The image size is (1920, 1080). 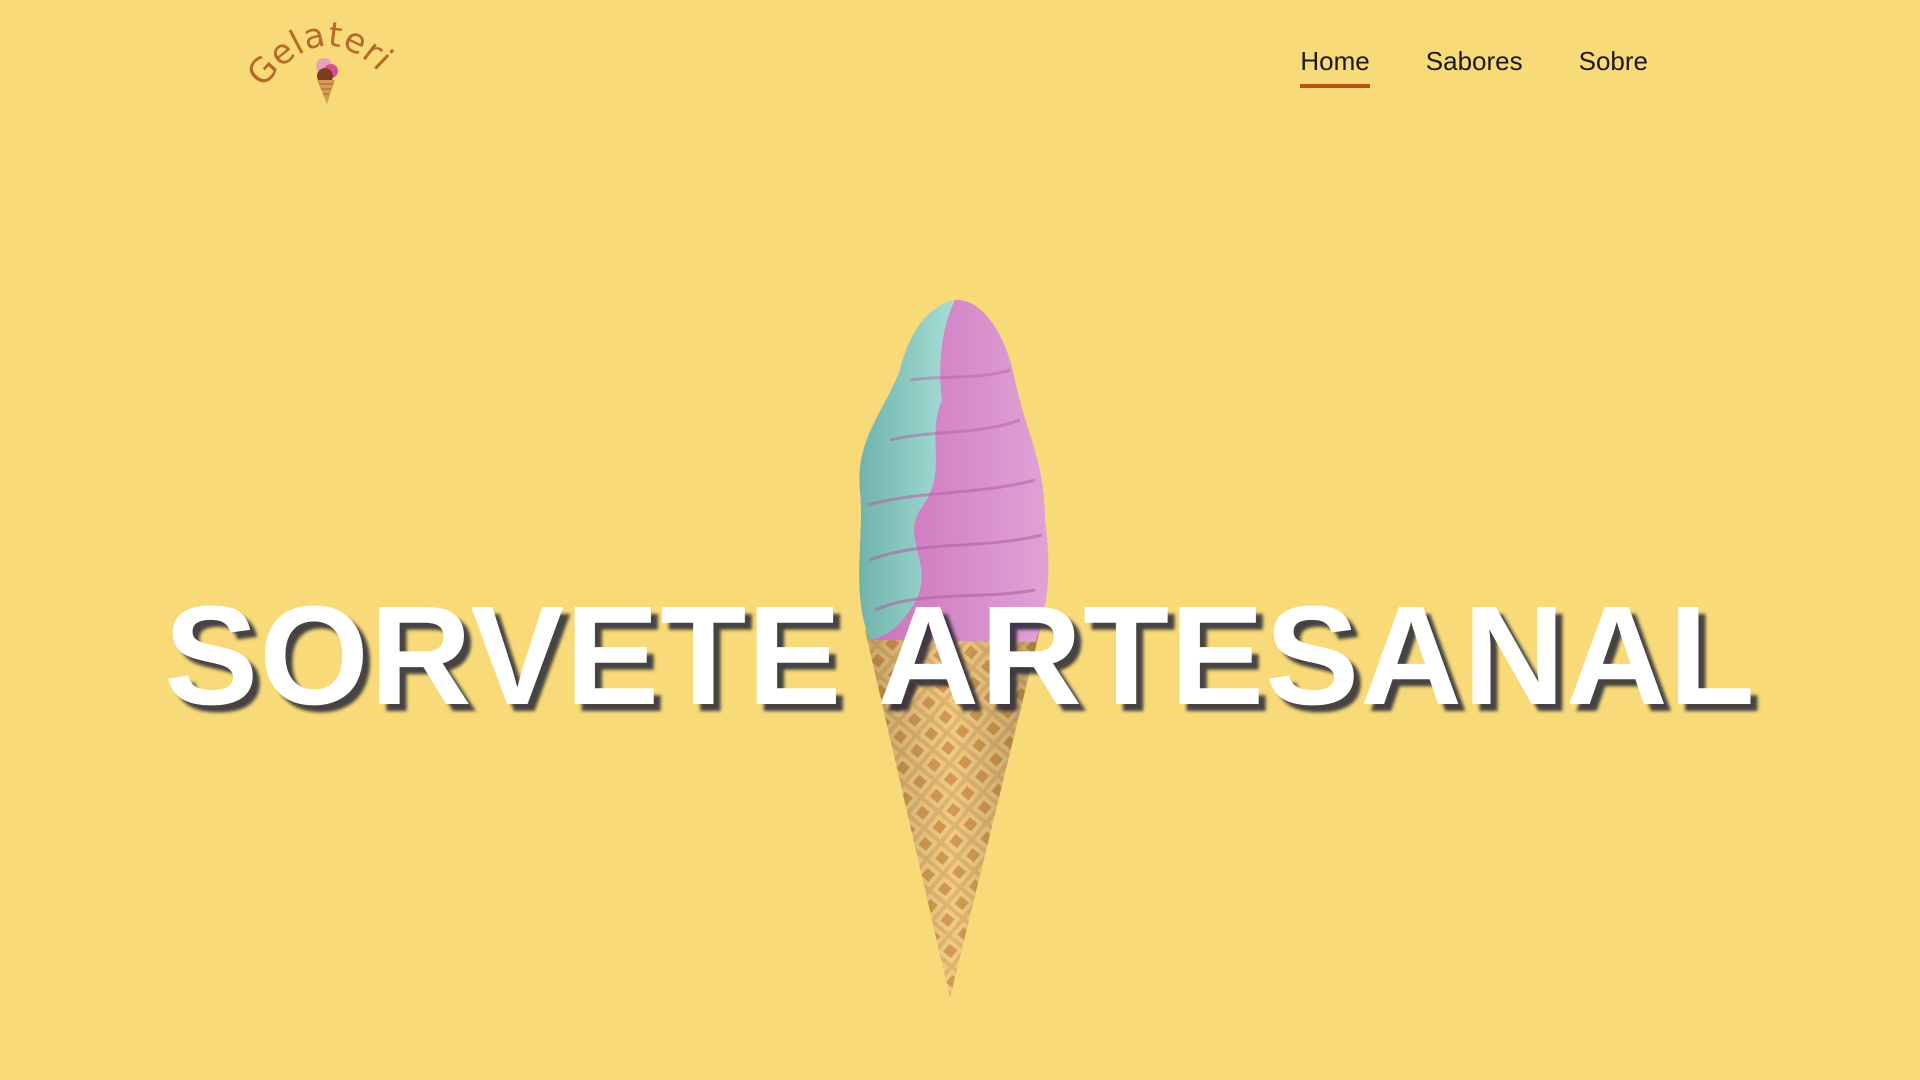 What do you see at coordinates (327, 81) in the screenshot?
I see `logo-cone-icon` at bounding box center [327, 81].